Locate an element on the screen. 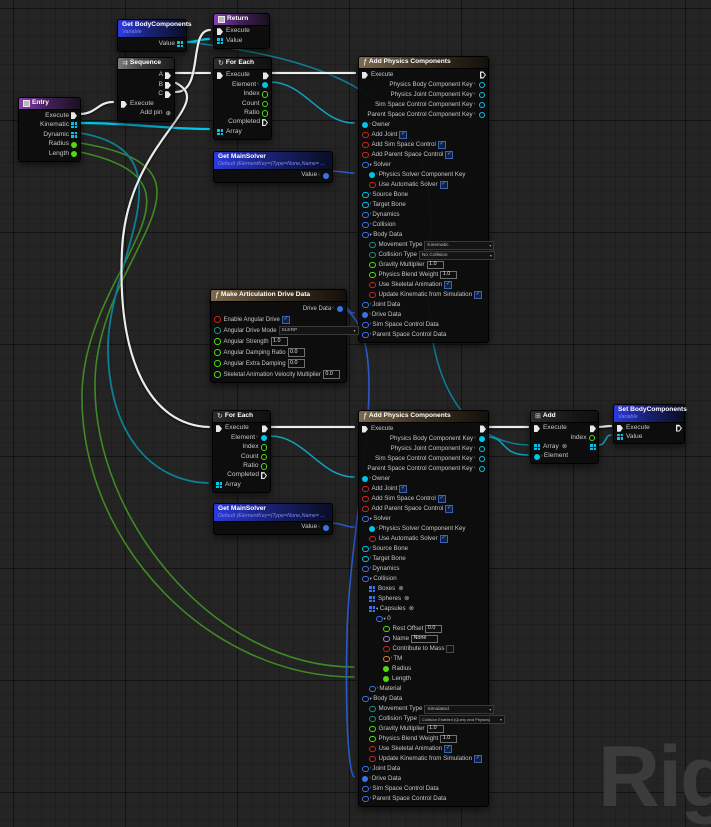 The width and height of the screenshot is (711, 827). angular-strength-pin is located at coordinates (217, 341).